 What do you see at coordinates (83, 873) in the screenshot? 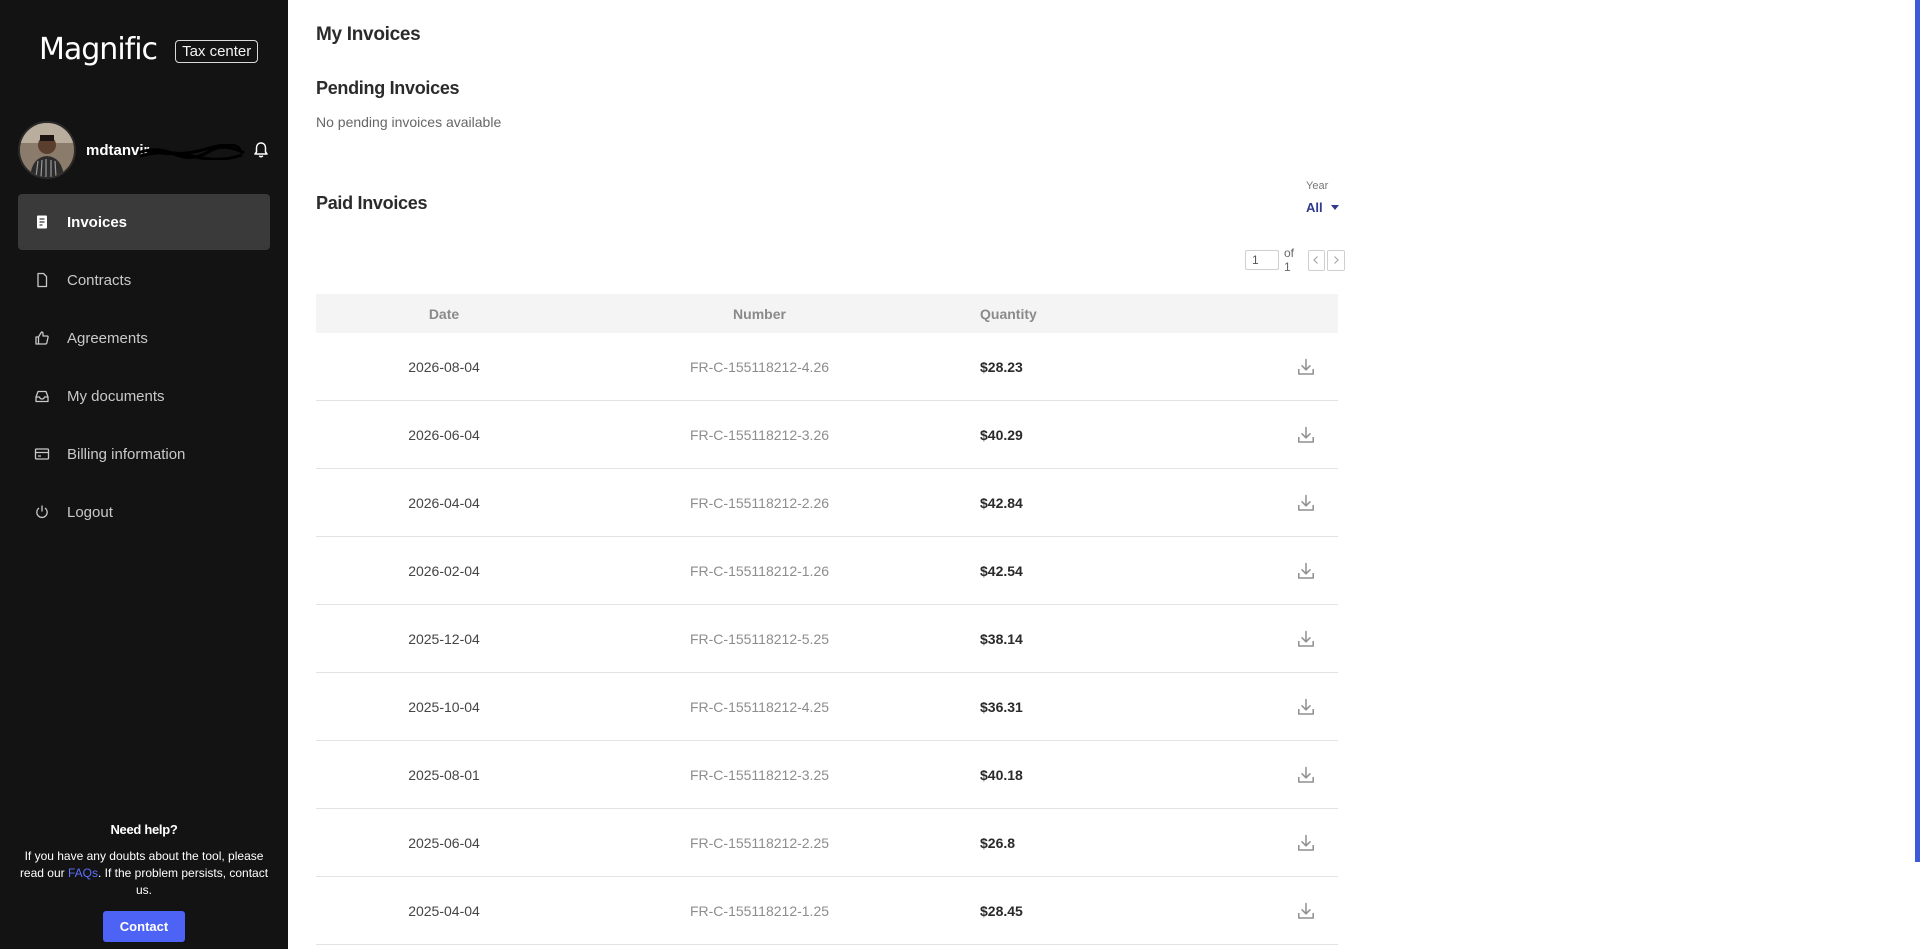
I see `faq-link: FAQs` at bounding box center [83, 873].